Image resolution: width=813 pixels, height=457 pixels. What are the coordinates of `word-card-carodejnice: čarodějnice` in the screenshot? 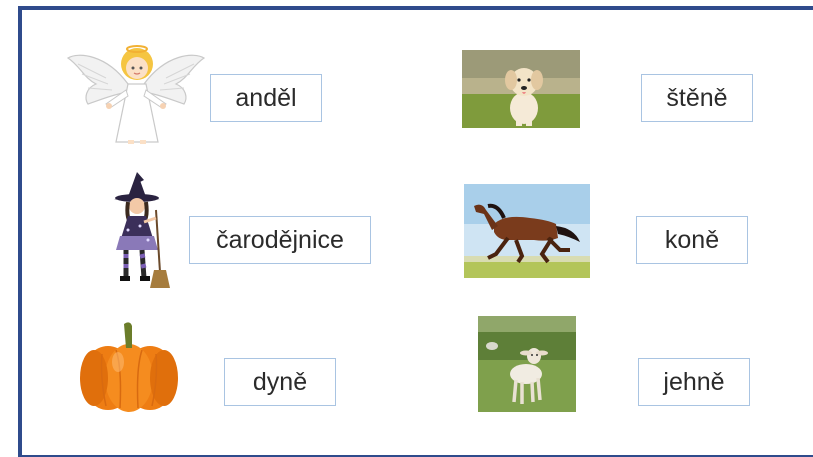 It's located at (280, 240).